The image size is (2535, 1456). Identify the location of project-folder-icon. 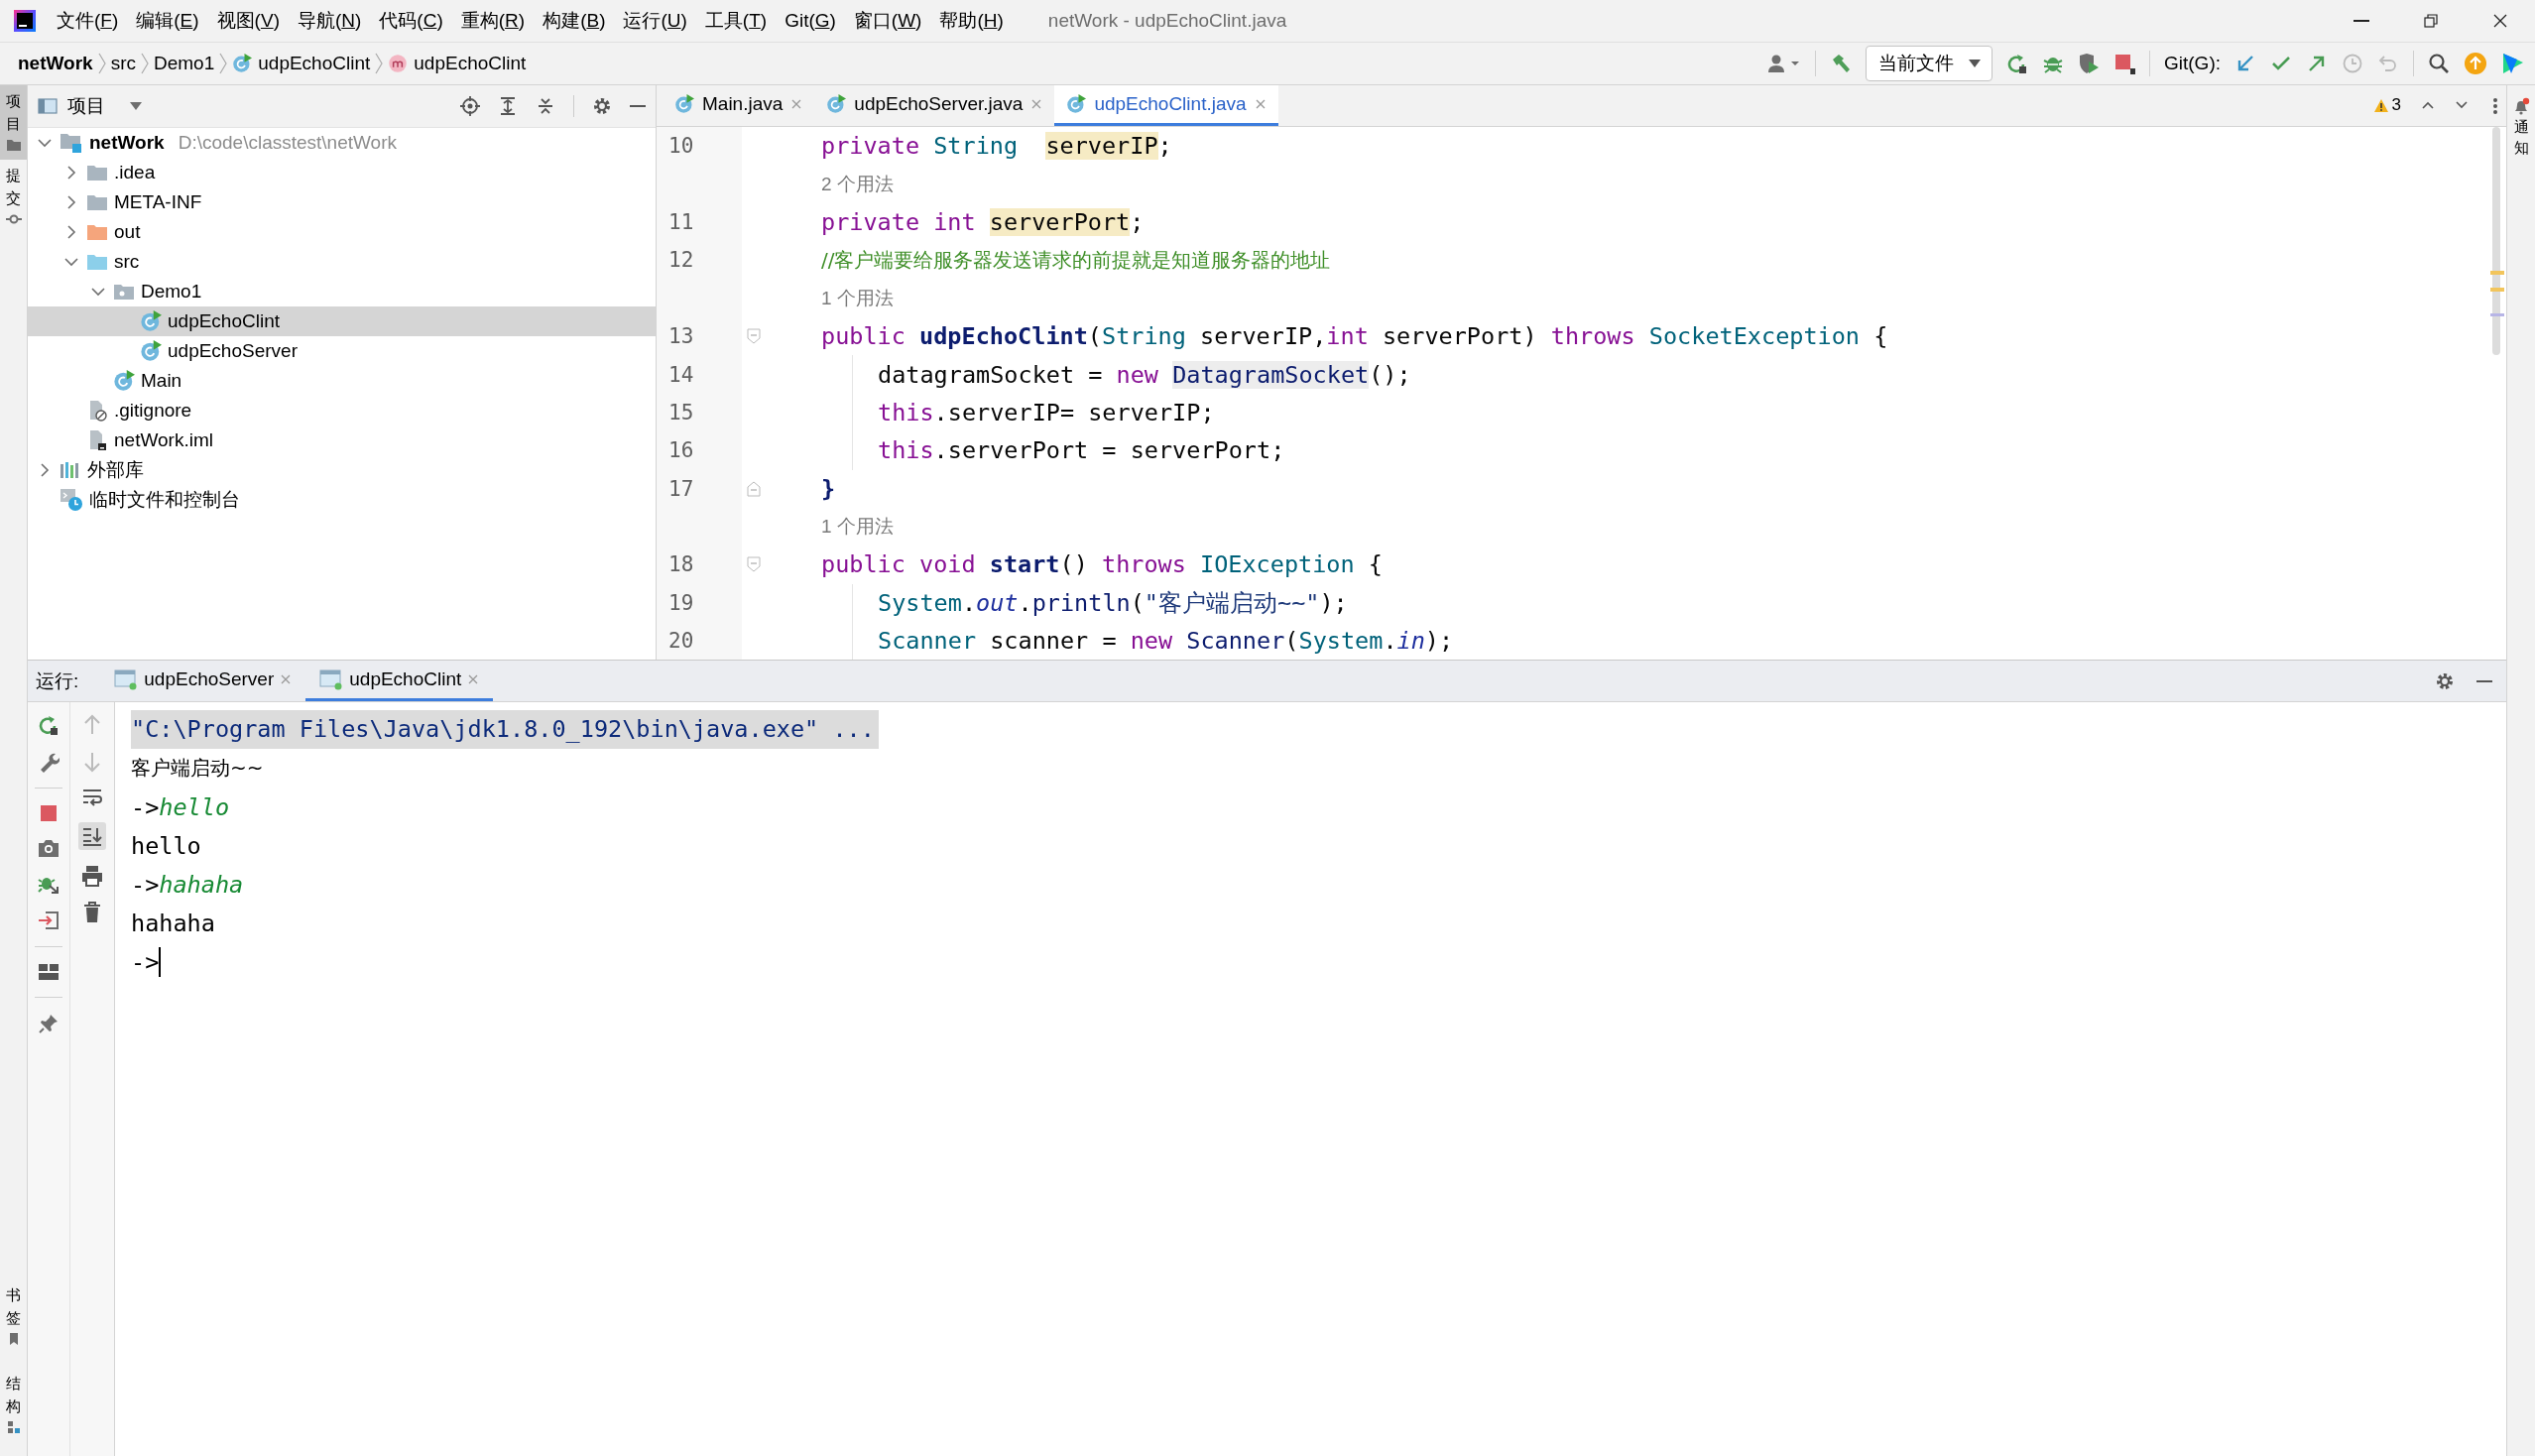
(71, 143).